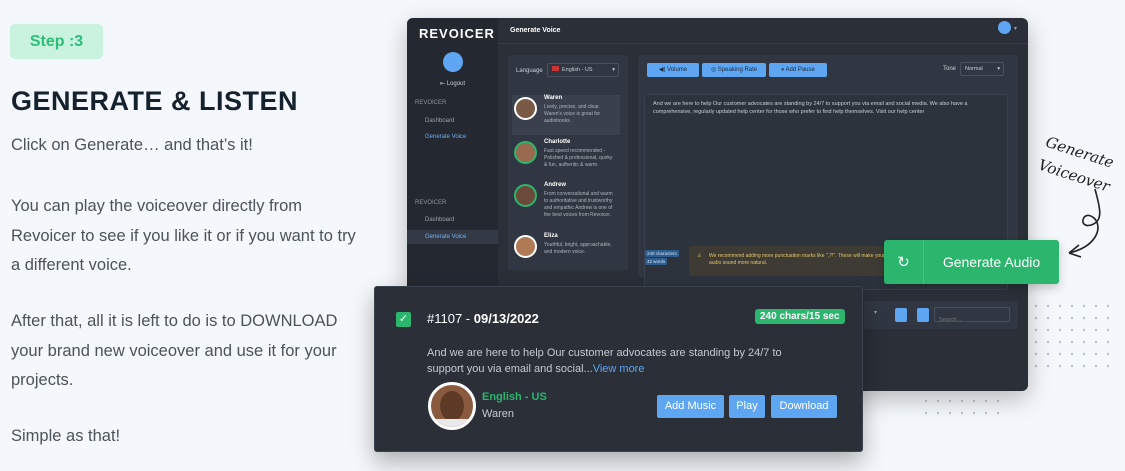  Describe the element at coordinates (514, 397) in the screenshot. I see `voice-language: English - US` at that location.